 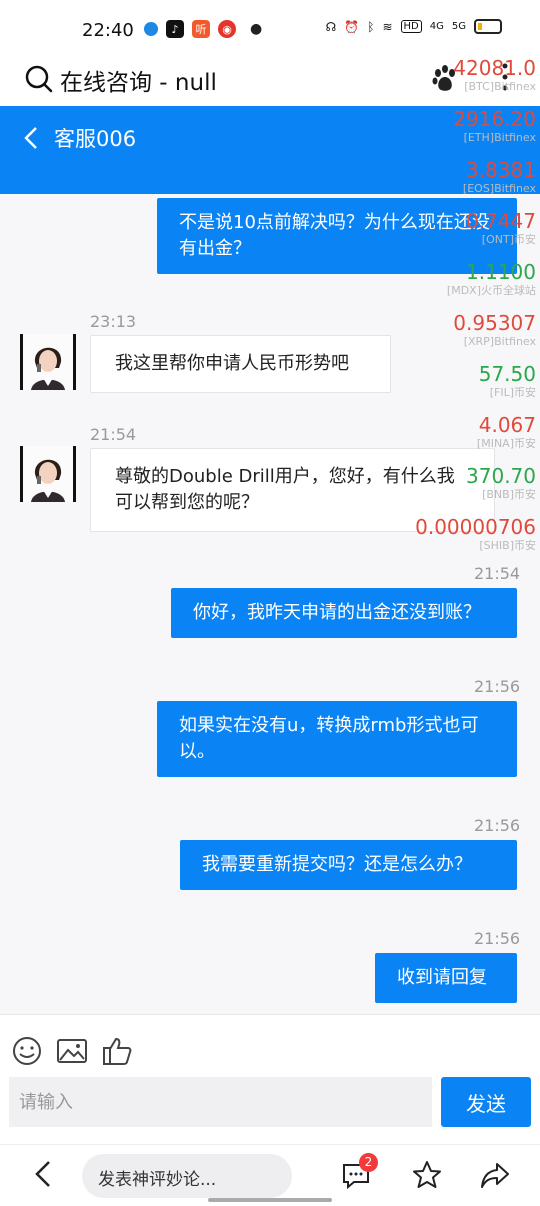 I want to click on ticker-value: 1.1100, so click(x=501, y=272).